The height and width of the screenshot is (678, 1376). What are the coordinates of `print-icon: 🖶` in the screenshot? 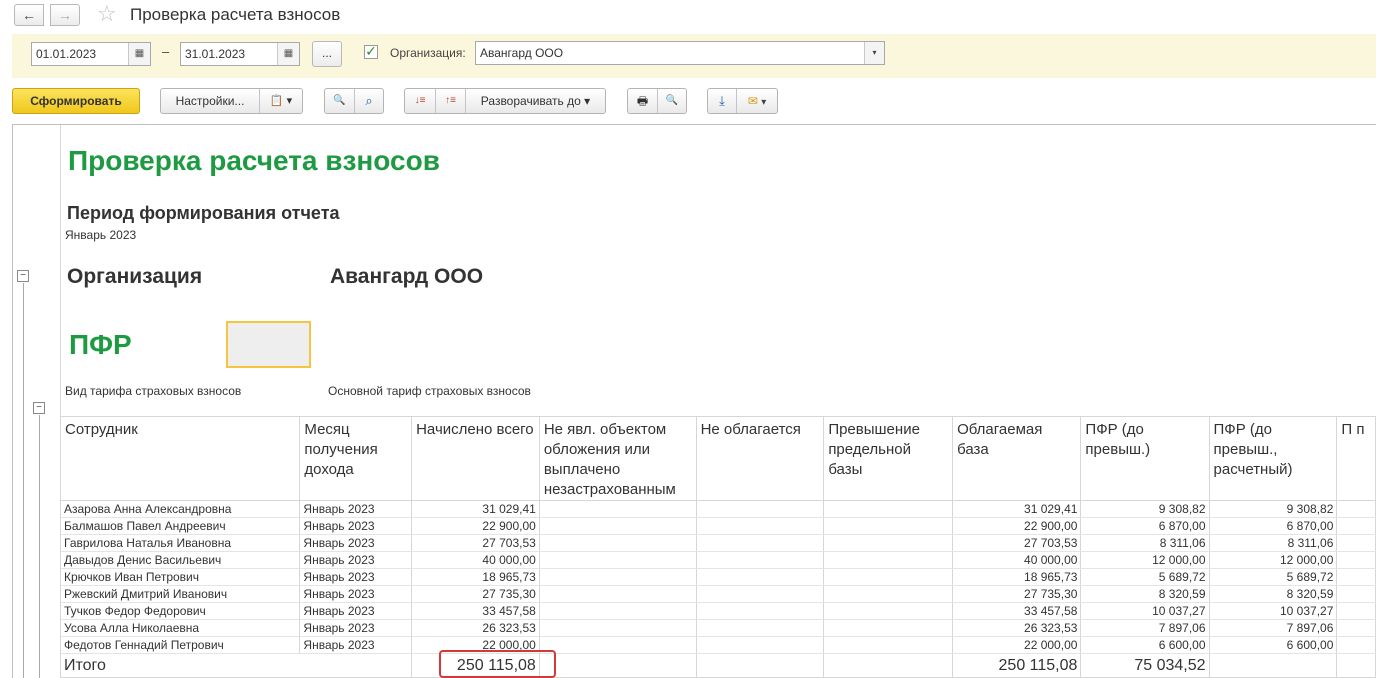 It's located at (642, 101).